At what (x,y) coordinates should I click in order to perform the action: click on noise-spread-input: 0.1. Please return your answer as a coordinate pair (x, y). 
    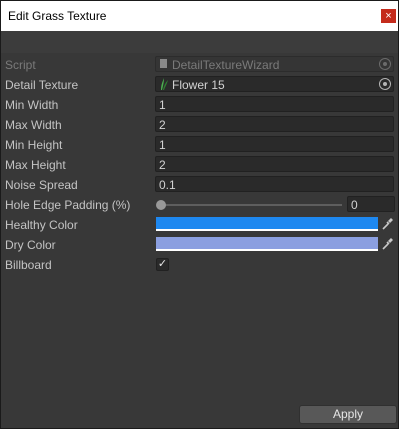
    Looking at the image, I should click on (274, 184).